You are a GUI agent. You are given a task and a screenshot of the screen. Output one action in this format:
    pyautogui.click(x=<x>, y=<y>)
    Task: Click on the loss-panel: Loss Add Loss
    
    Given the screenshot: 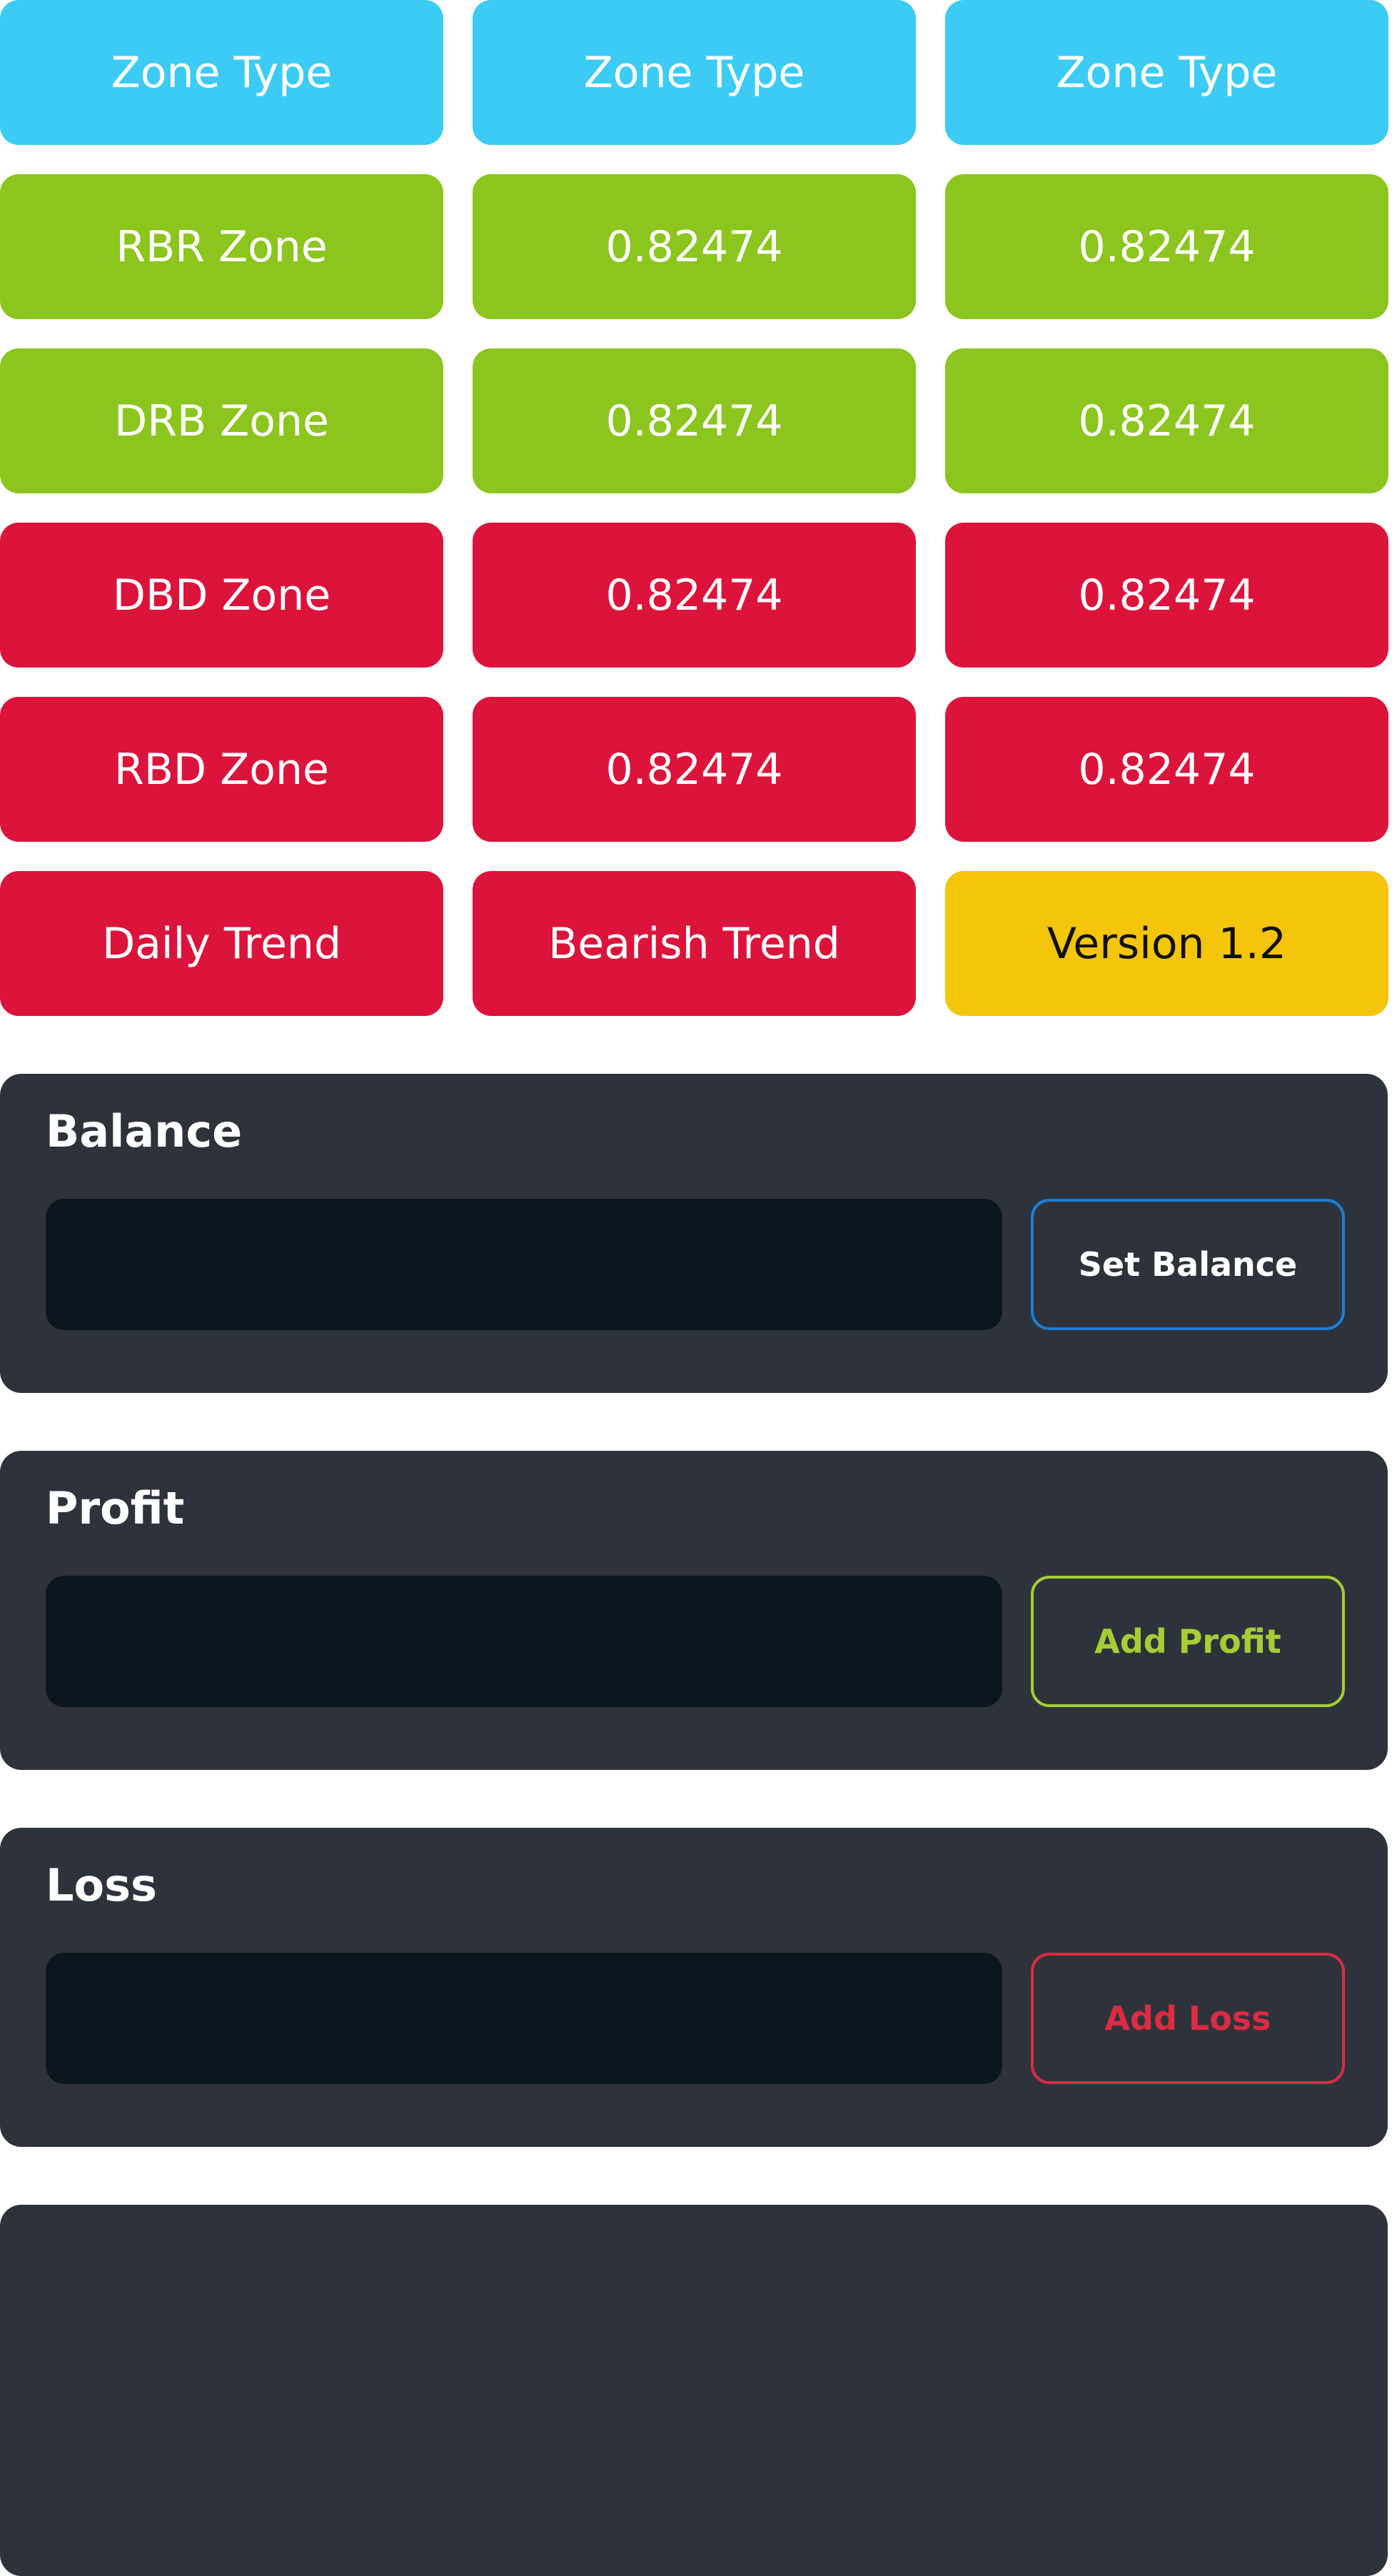 What is the action you would take?
    pyautogui.click(x=694, y=1987)
    